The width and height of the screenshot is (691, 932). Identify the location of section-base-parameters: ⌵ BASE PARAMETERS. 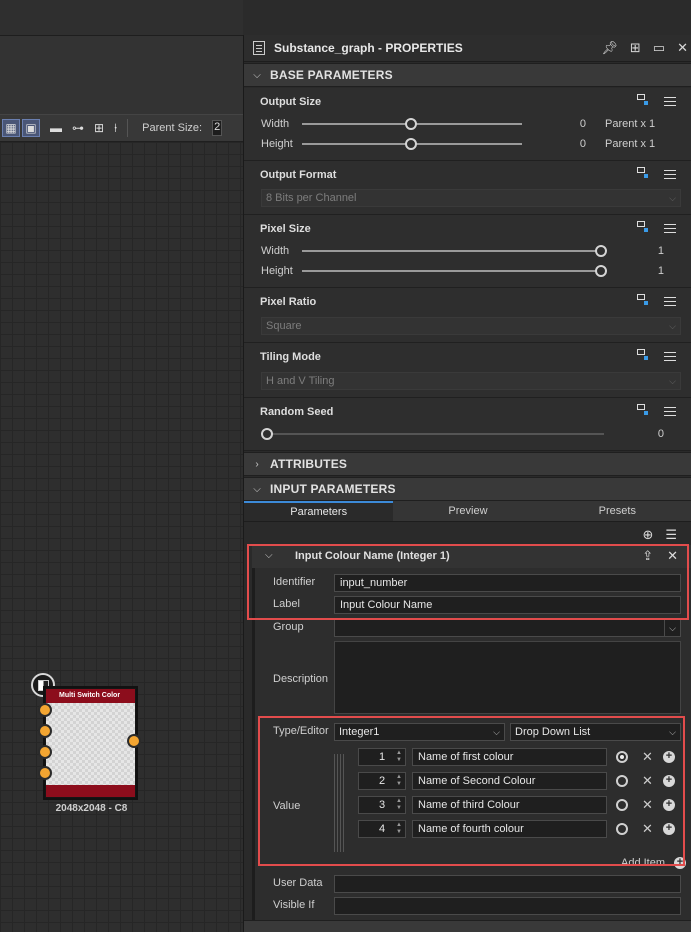
(467, 75).